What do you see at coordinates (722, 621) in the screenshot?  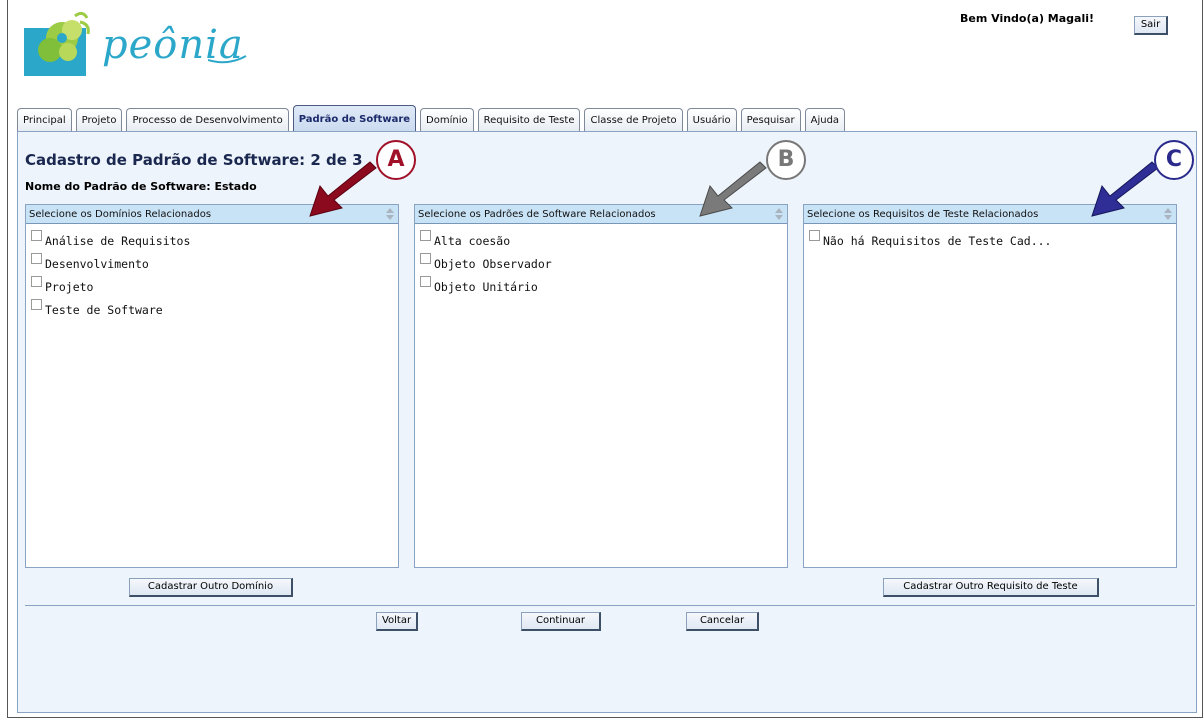 I see `cancel-button: Cancelar` at bounding box center [722, 621].